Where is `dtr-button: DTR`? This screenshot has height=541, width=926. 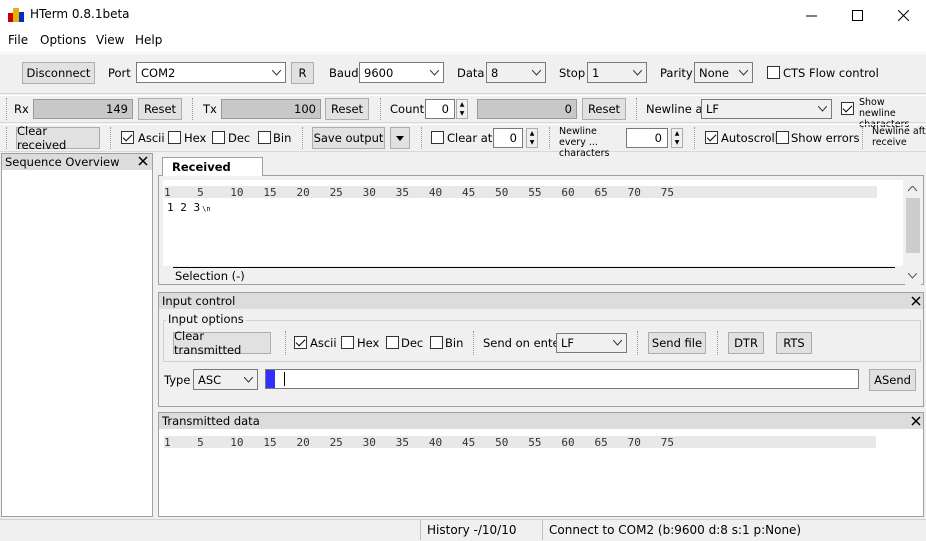 dtr-button: DTR is located at coordinates (746, 343).